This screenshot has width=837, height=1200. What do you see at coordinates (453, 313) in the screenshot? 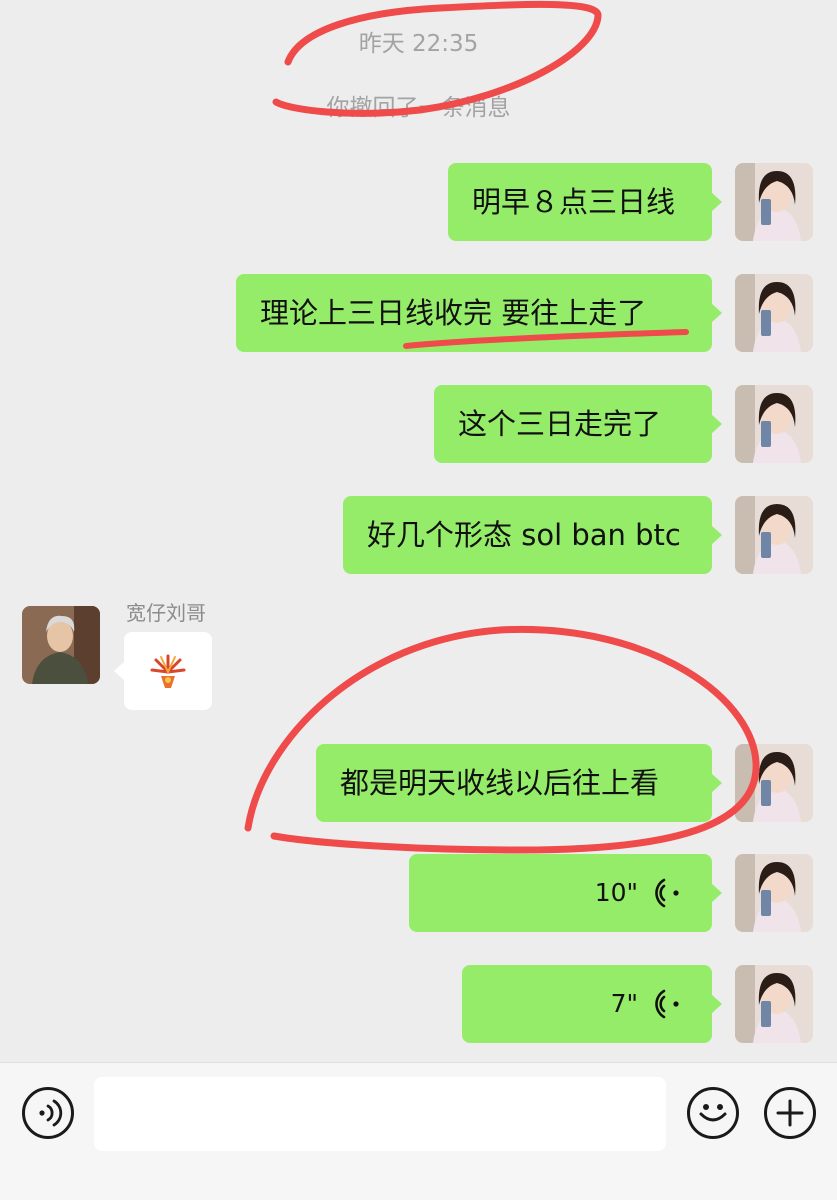
I see `message-text: 理论上三日线收完 要往上走了` at bounding box center [453, 313].